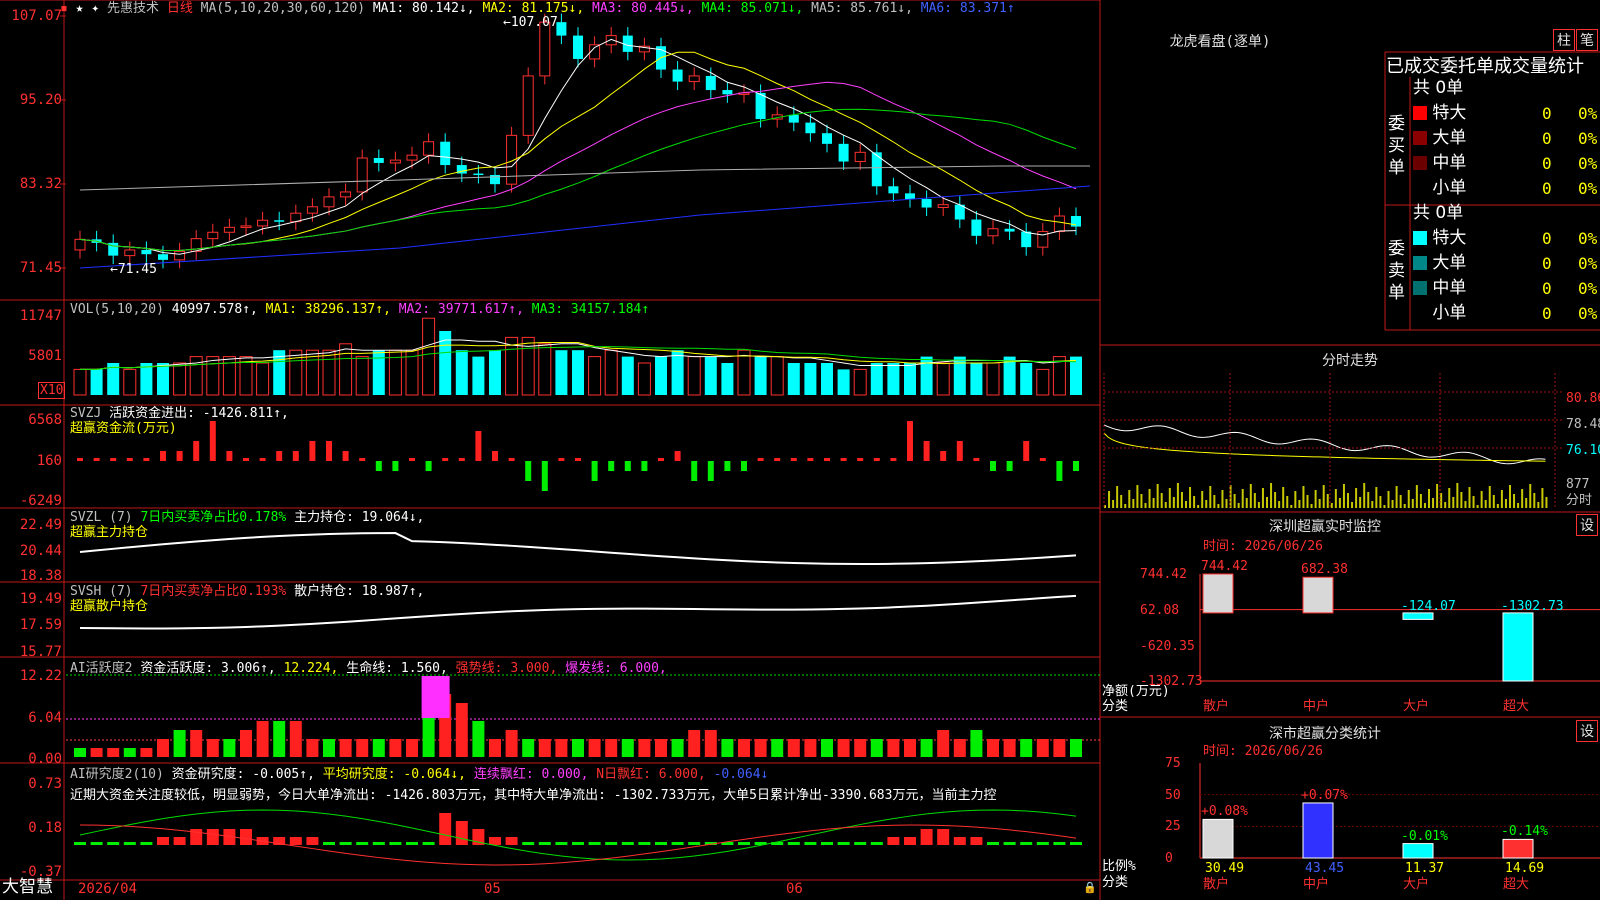  Describe the element at coordinates (1216, 884) in the screenshot. I see `classify-category: 散户` at that location.